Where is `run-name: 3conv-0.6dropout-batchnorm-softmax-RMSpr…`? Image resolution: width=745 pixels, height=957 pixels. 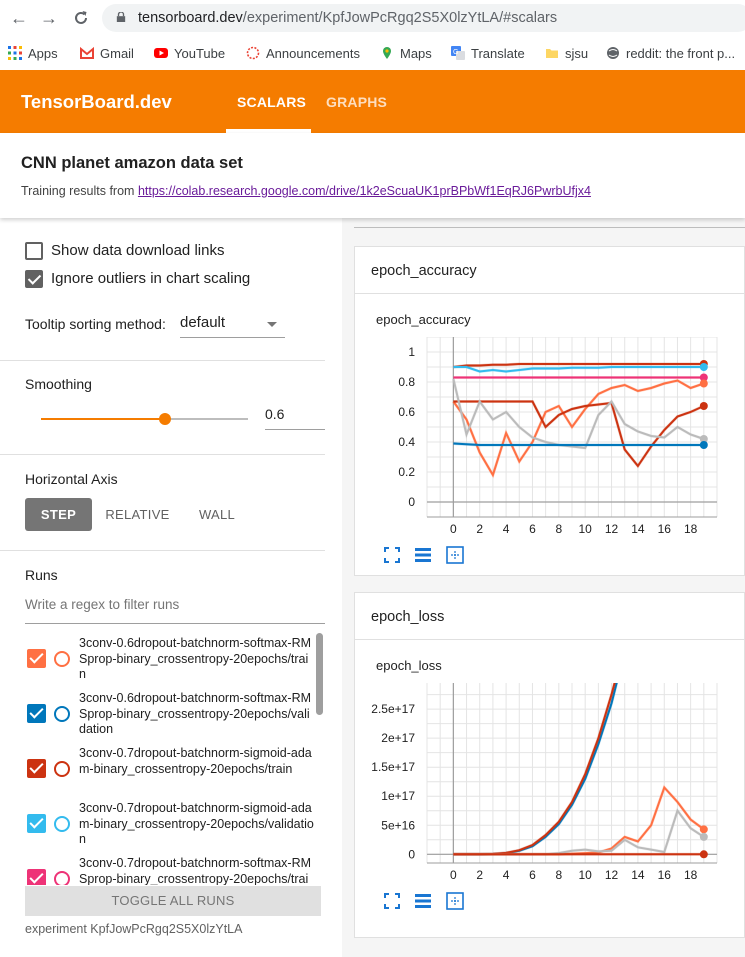 run-name: 3conv-0.6dropout-batchnorm-softmax-RMSpr… is located at coordinates (195, 658).